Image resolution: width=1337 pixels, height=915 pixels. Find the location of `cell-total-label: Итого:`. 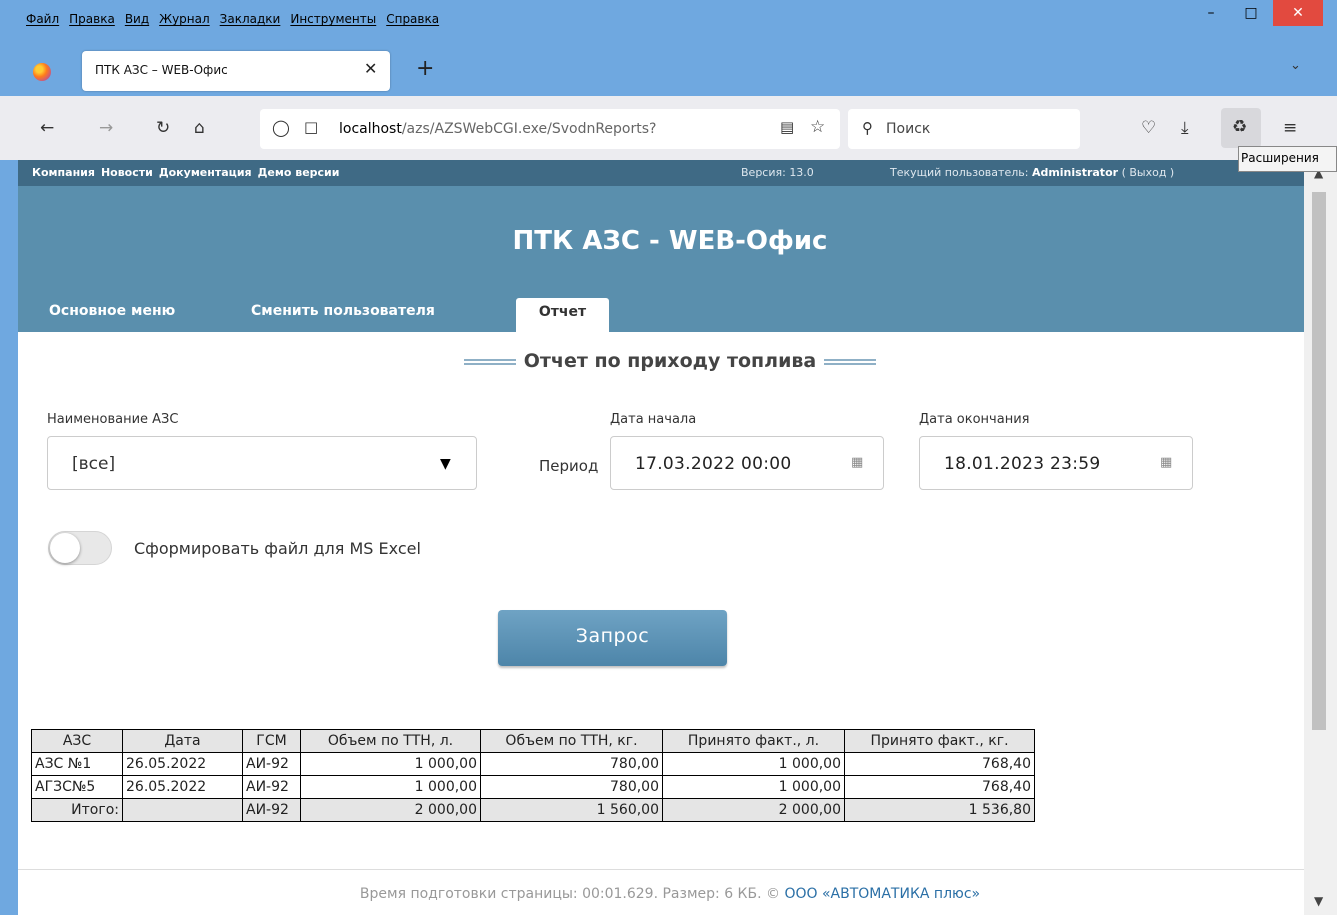

cell-total-label: Итого: is located at coordinates (77, 810).